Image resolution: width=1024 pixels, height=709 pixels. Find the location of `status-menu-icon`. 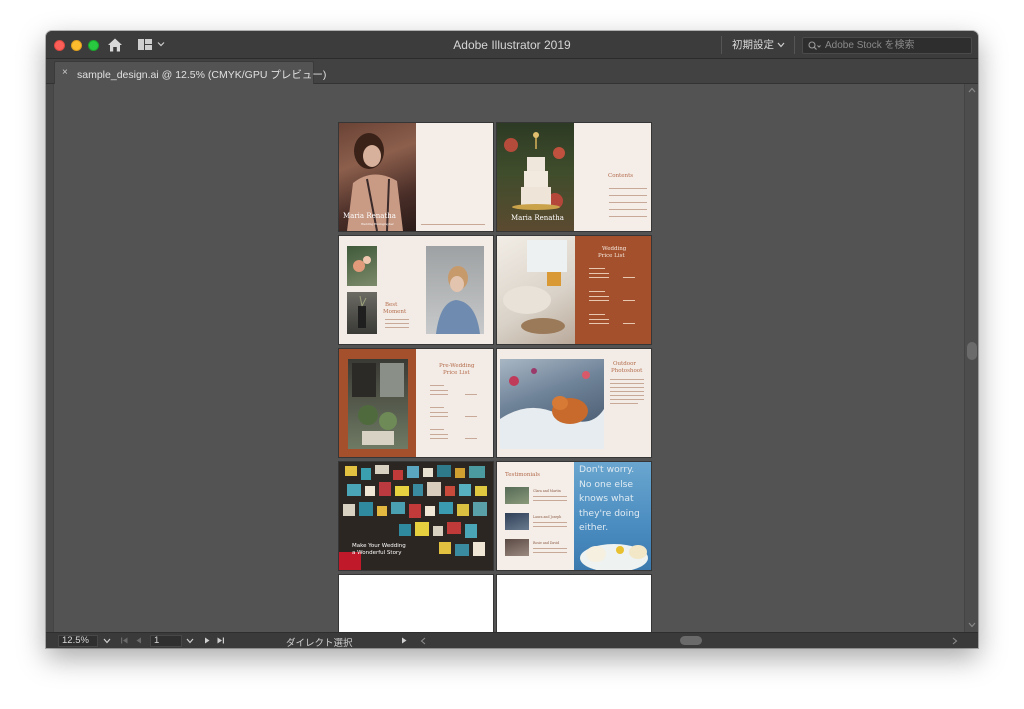

status-menu-icon is located at coordinates (404, 640).